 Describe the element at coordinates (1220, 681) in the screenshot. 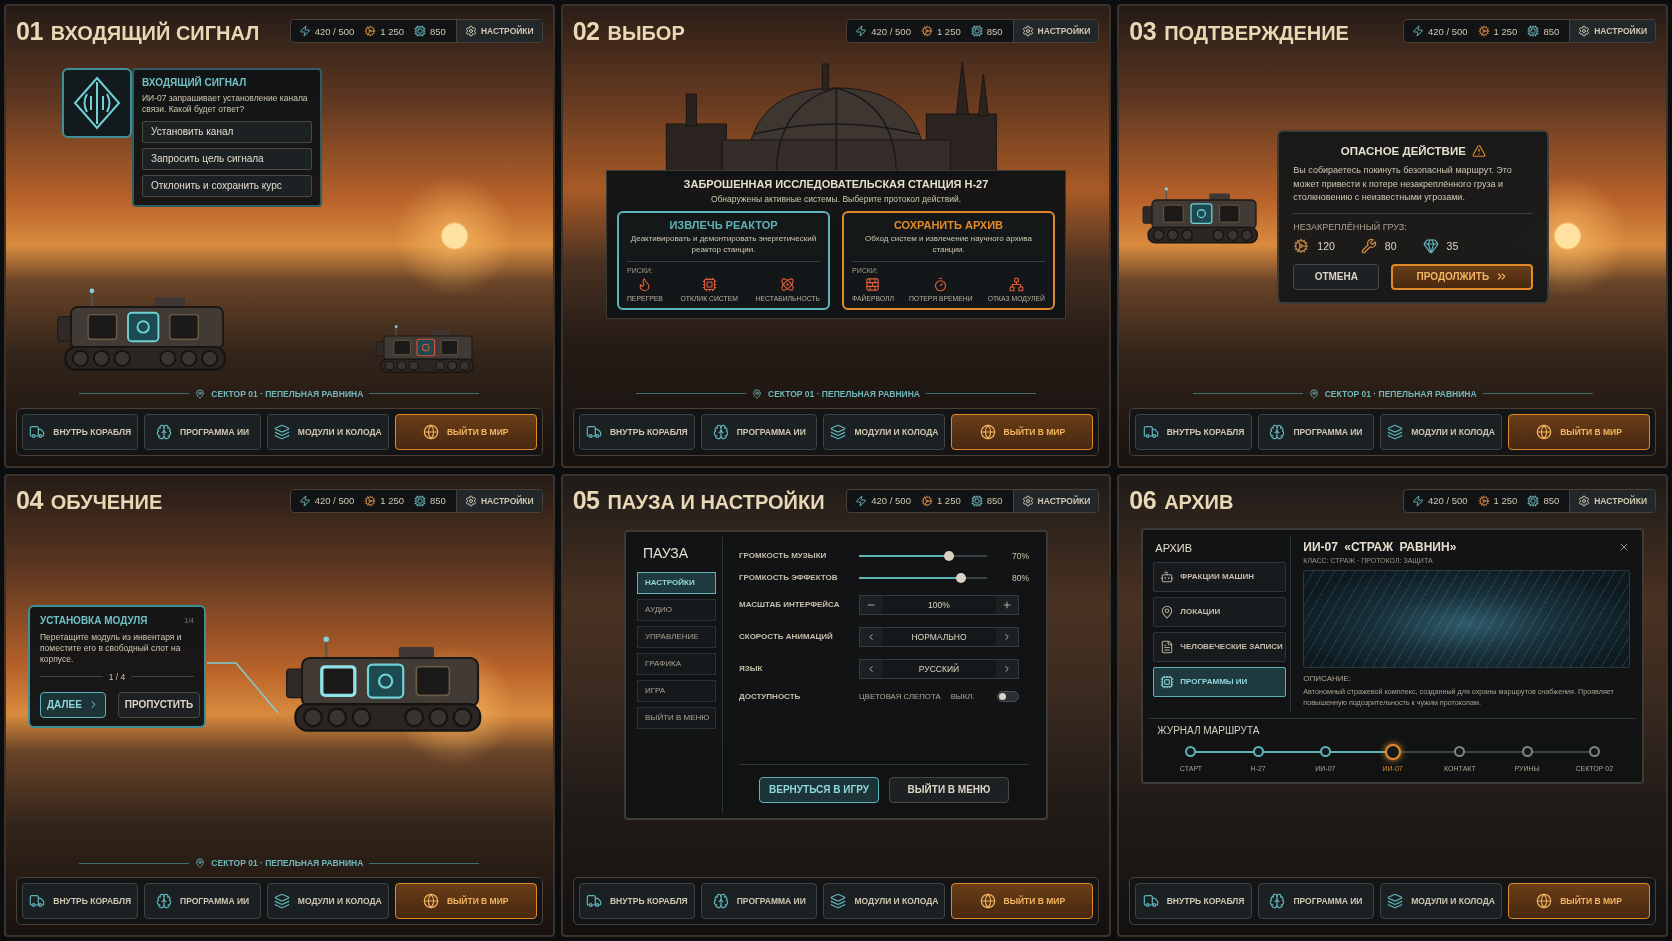

I see `archive-category: ПРОГРАММЫ ИИ` at that location.